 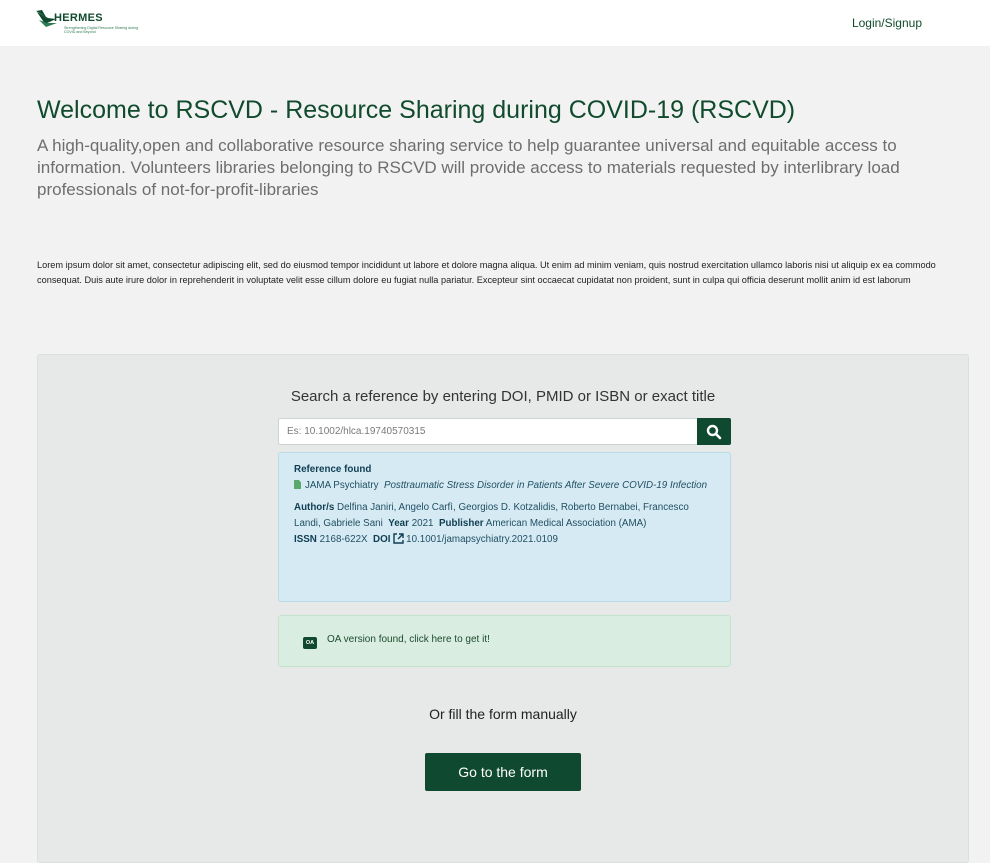 I want to click on doi-link: 10.1001/jamapsychiatry.2021.0109, so click(x=482, y=539).